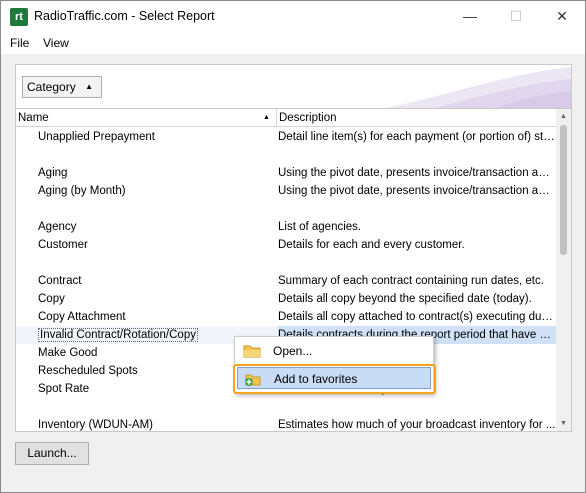 The image size is (586, 493). Describe the element at coordinates (156, 317) in the screenshot. I see `report-name: Copy Attachment` at that location.